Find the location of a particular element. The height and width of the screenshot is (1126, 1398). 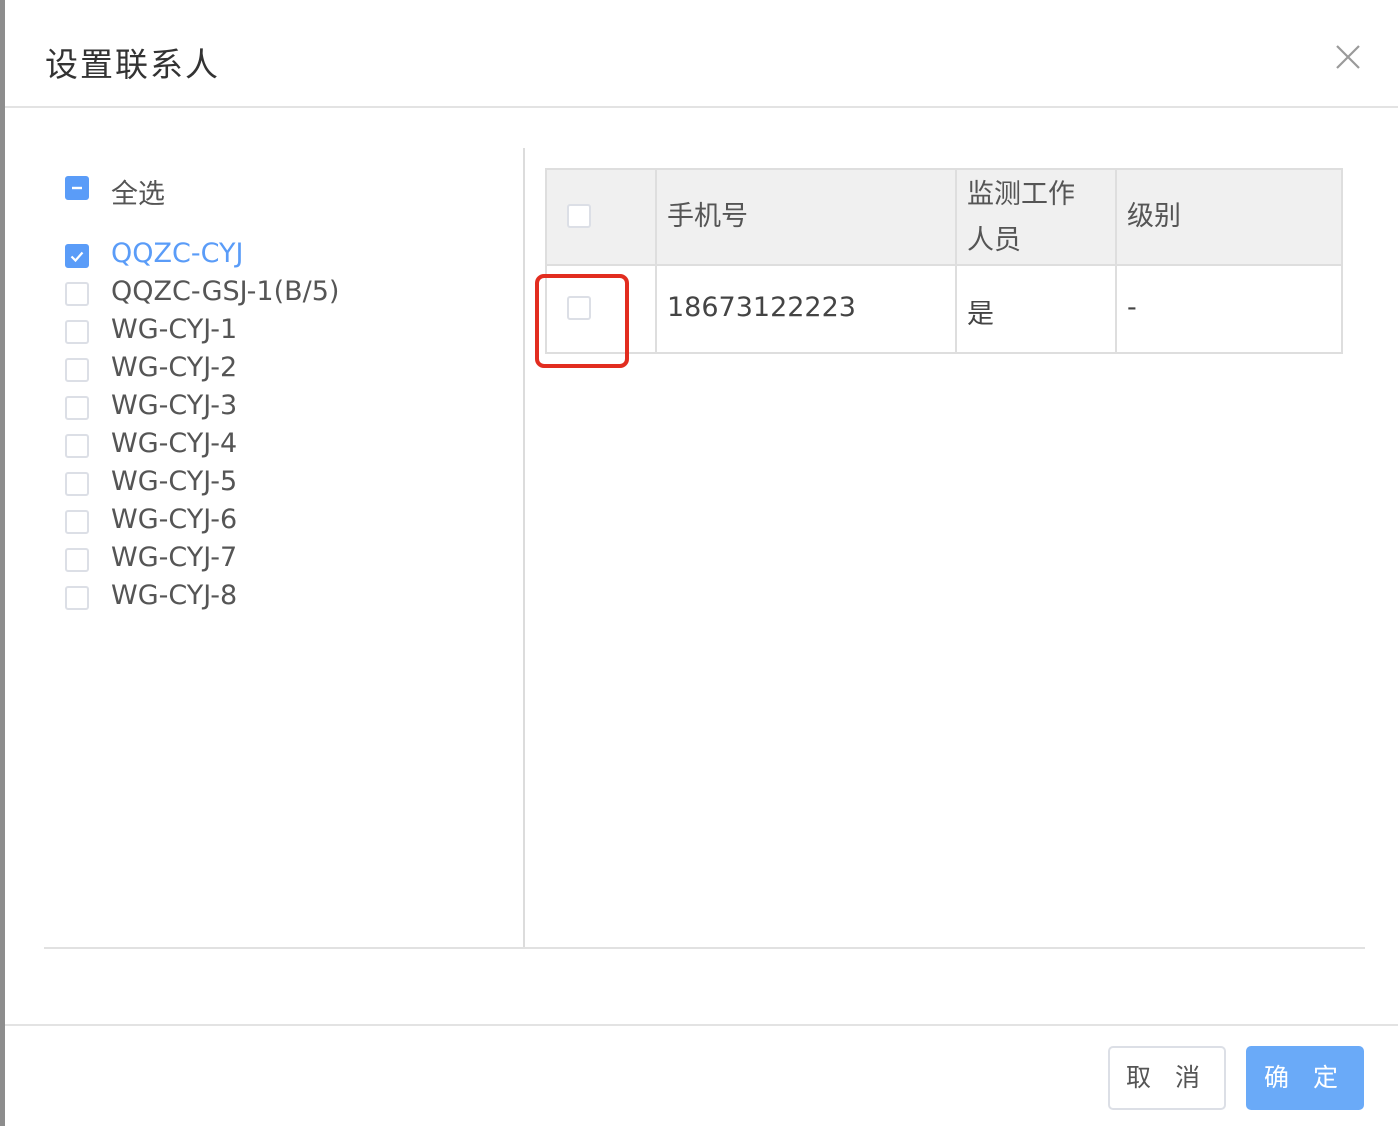

select-all-label: 全选 is located at coordinates (138, 194).